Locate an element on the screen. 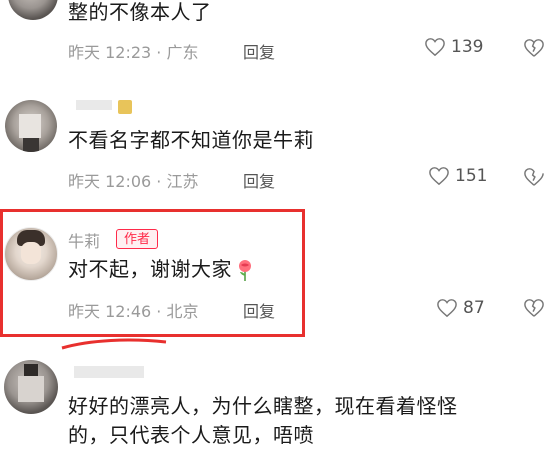  comment-meta: 昨天 12:06 · 江苏 is located at coordinates (133, 180).